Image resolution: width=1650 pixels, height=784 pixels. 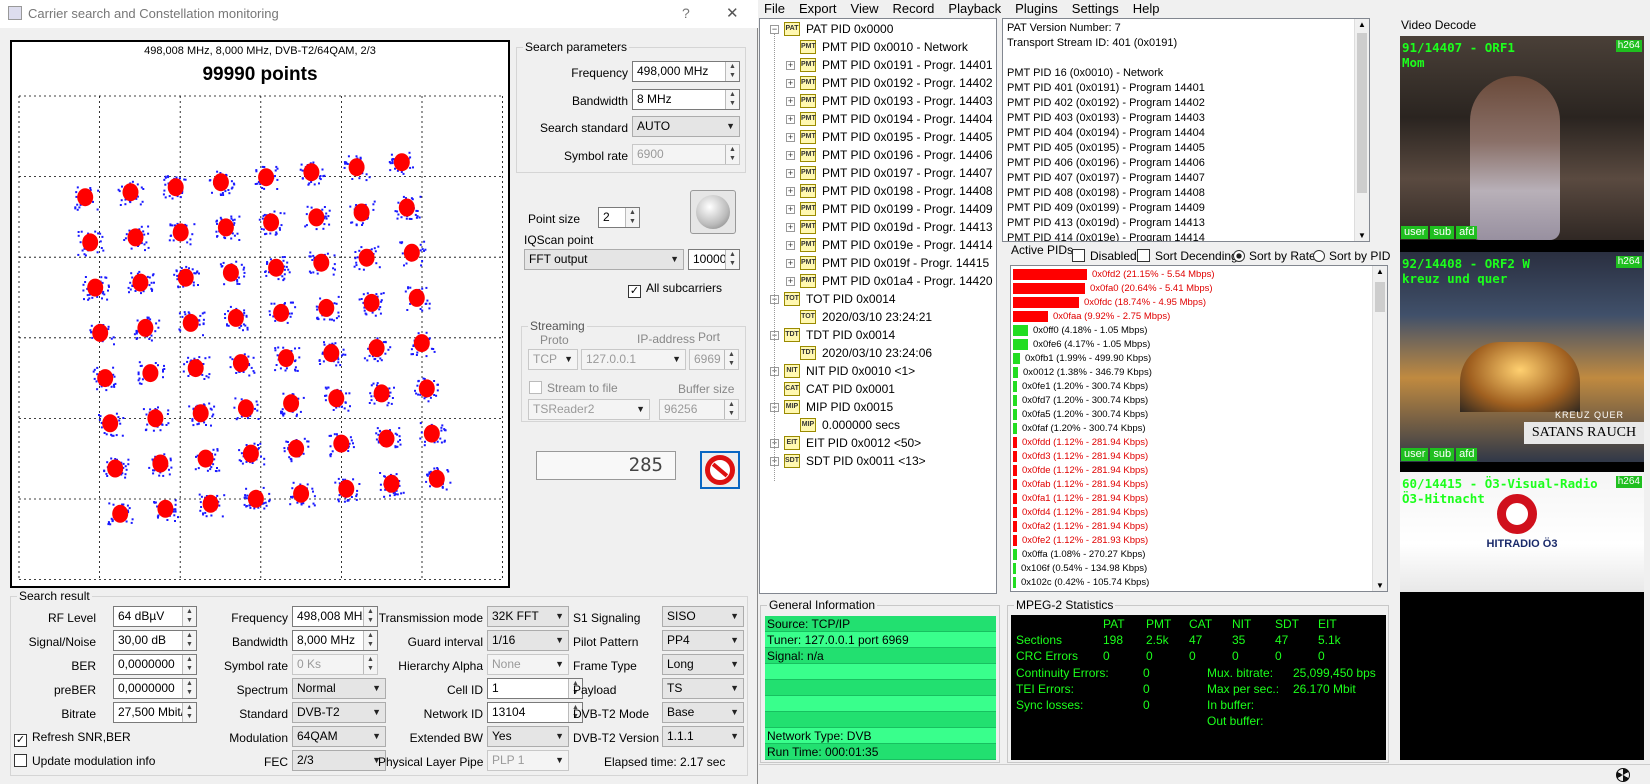 What do you see at coordinates (155, 664) in the screenshot?
I see `ber-input: 0,0000000 ▲ ▼` at bounding box center [155, 664].